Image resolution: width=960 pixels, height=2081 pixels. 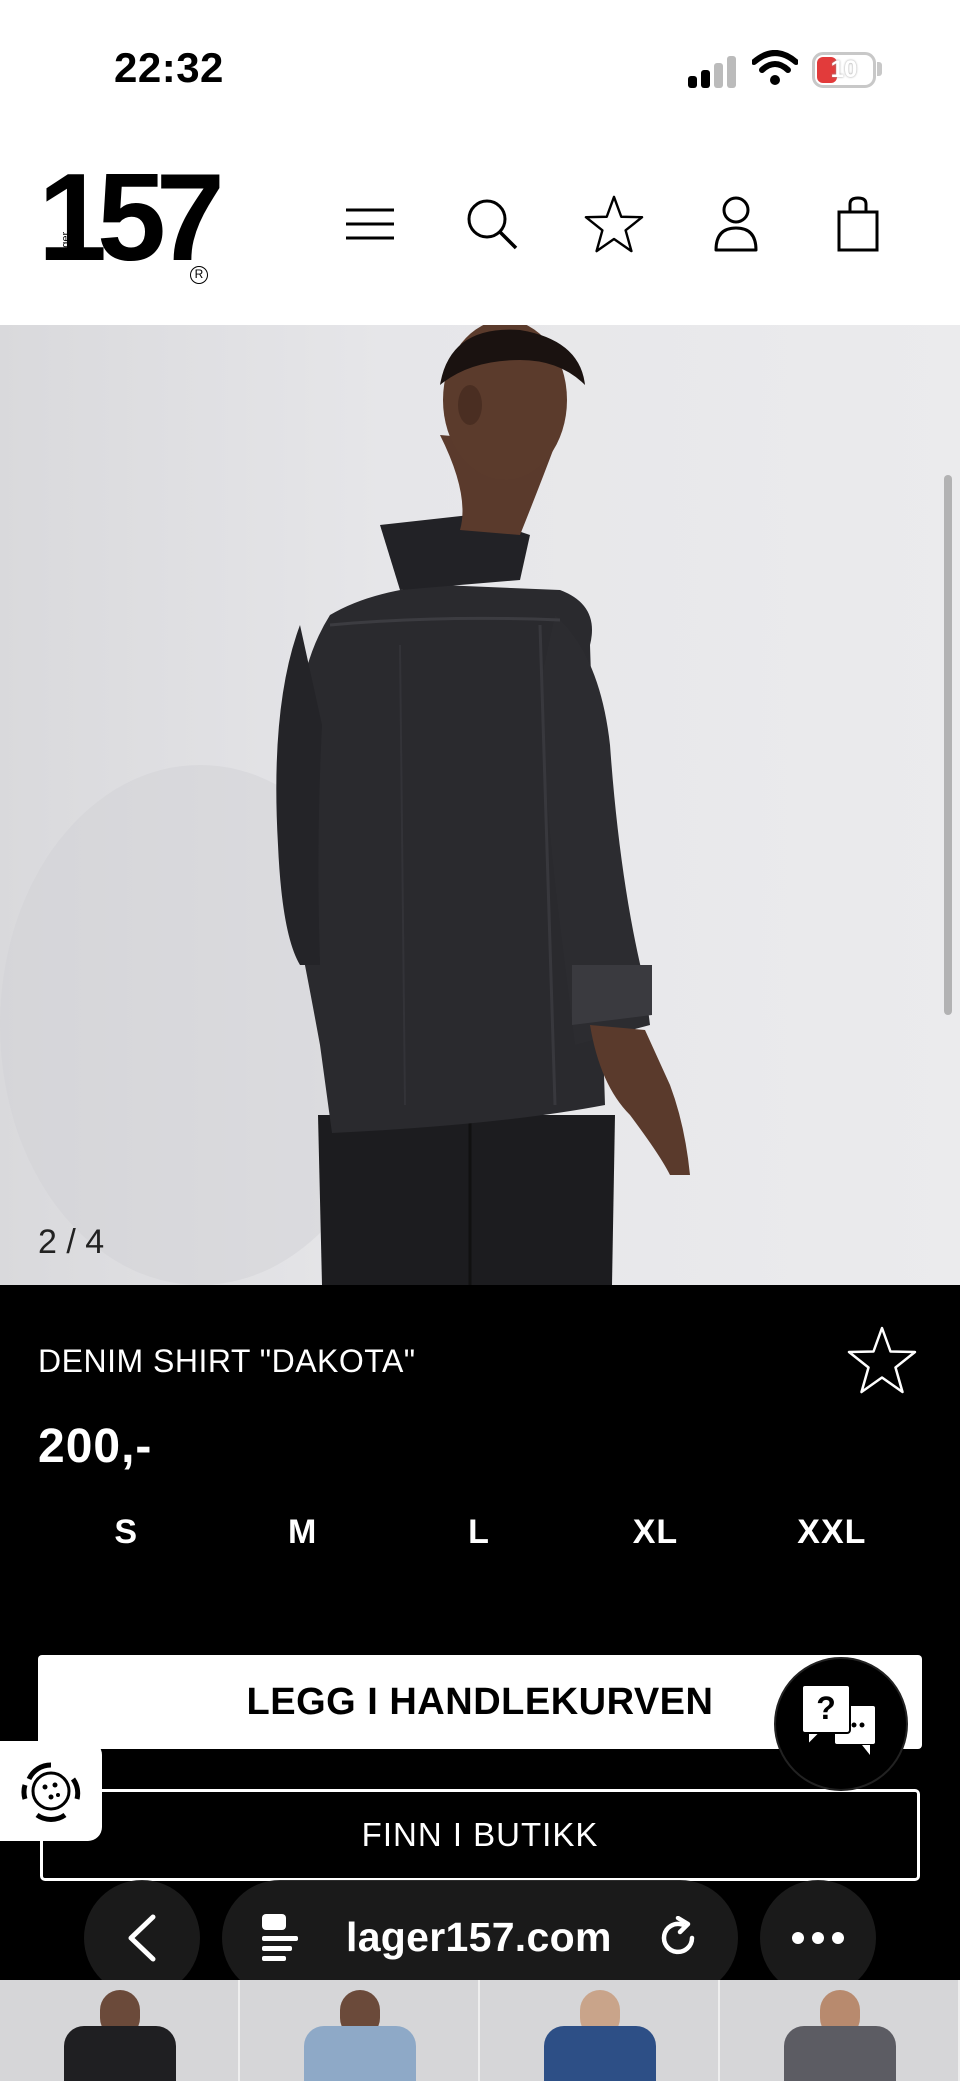 I want to click on page-scrollbar, so click(x=948, y=745).